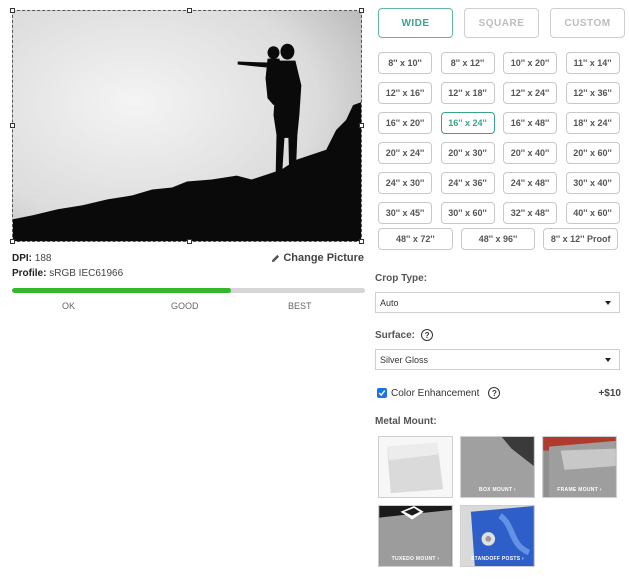 Image resolution: width=629 pixels, height=585 pixels. Describe the element at coordinates (435, 393) in the screenshot. I see `color-enhancement-label: Color Enhancement` at that location.